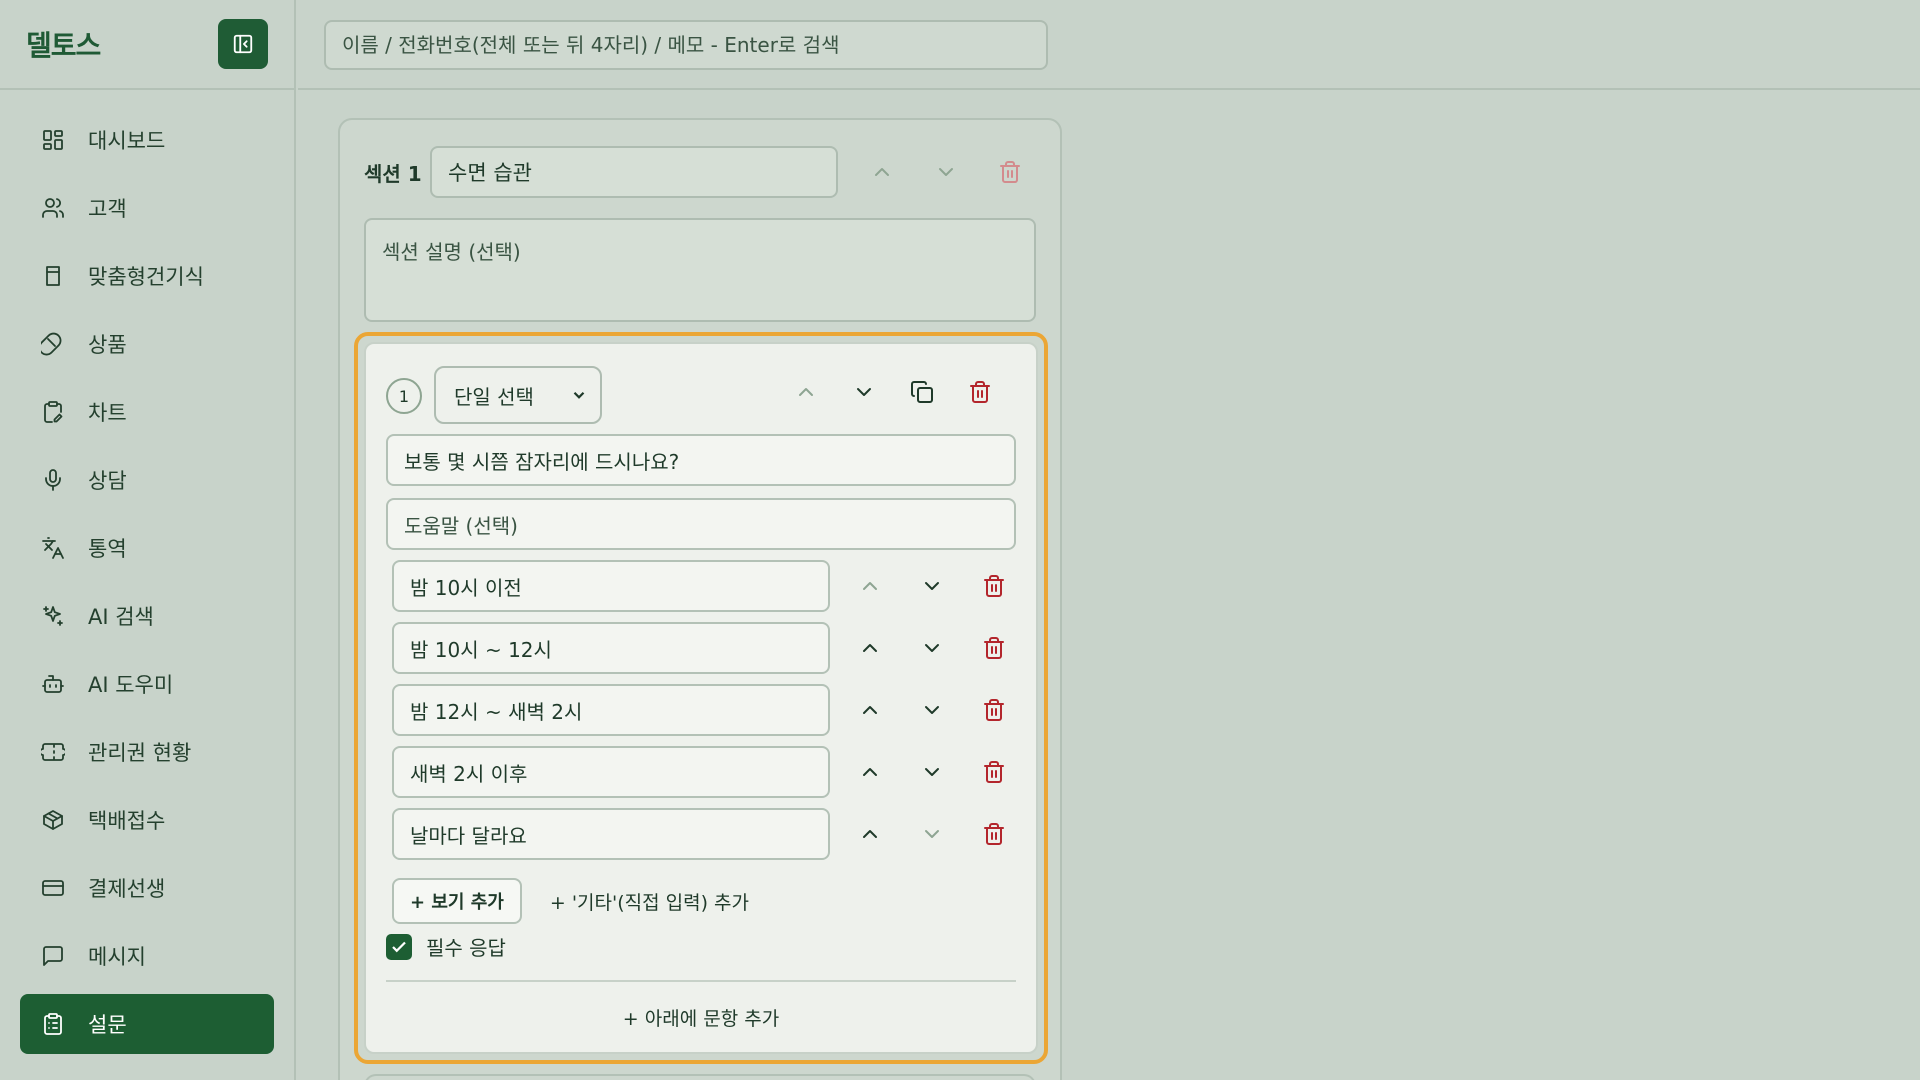 The width and height of the screenshot is (1920, 1080). What do you see at coordinates (457, 901) in the screenshot?
I see `add-option-button: + 보기 추가` at bounding box center [457, 901].